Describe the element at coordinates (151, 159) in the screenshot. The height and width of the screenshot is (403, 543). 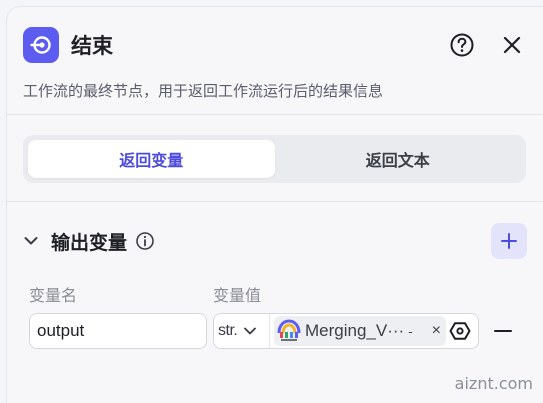
I see `tab-return-variables: 返回变量` at that location.